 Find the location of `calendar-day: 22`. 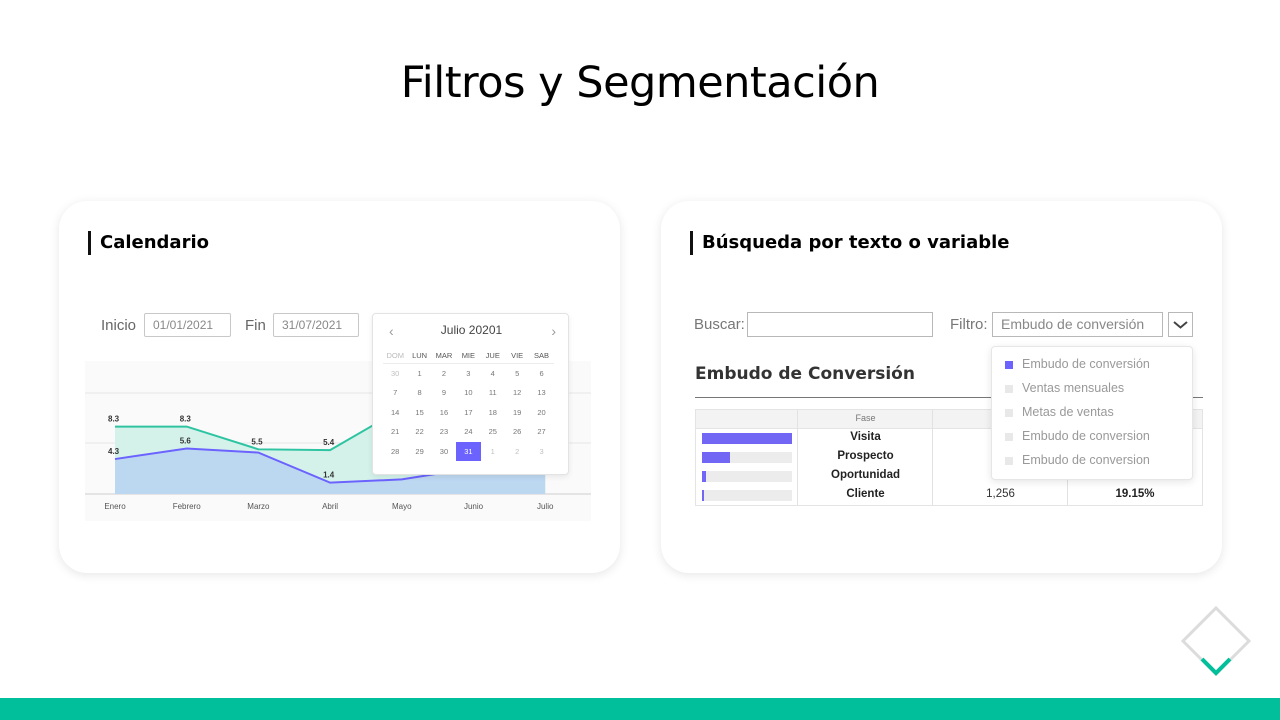

calendar-day: 22 is located at coordinates (419, 431).